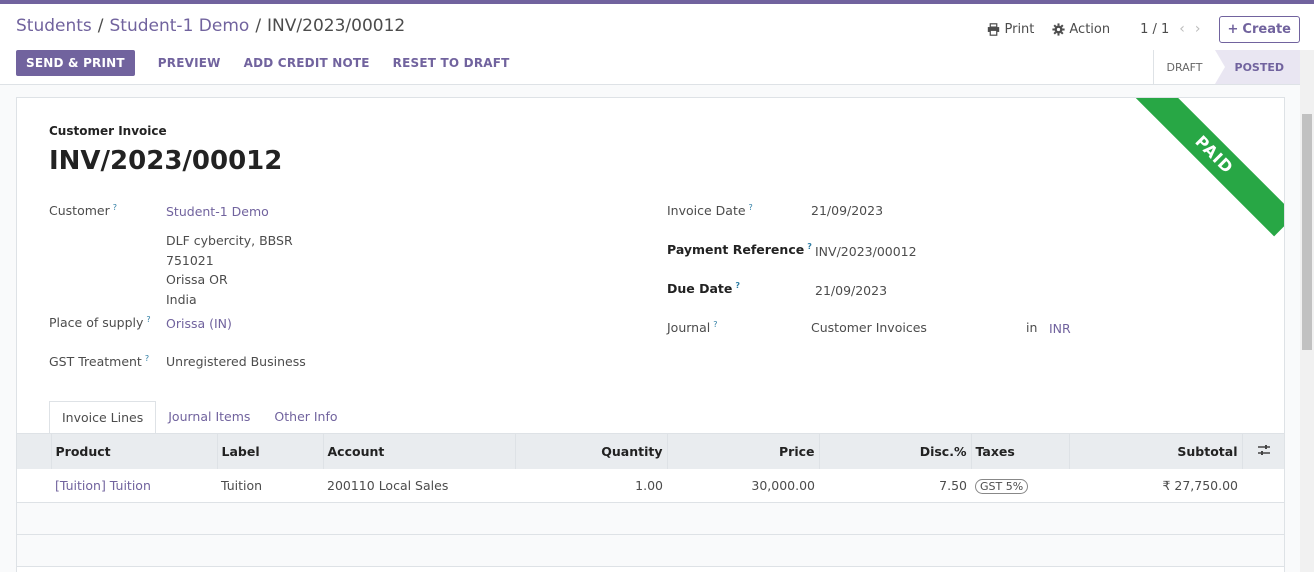 The height and width of the screenshot is (572, 1314). Describe the element at coordinates (34, 451) in the screenshot. I see `row-handle-header` at that location.